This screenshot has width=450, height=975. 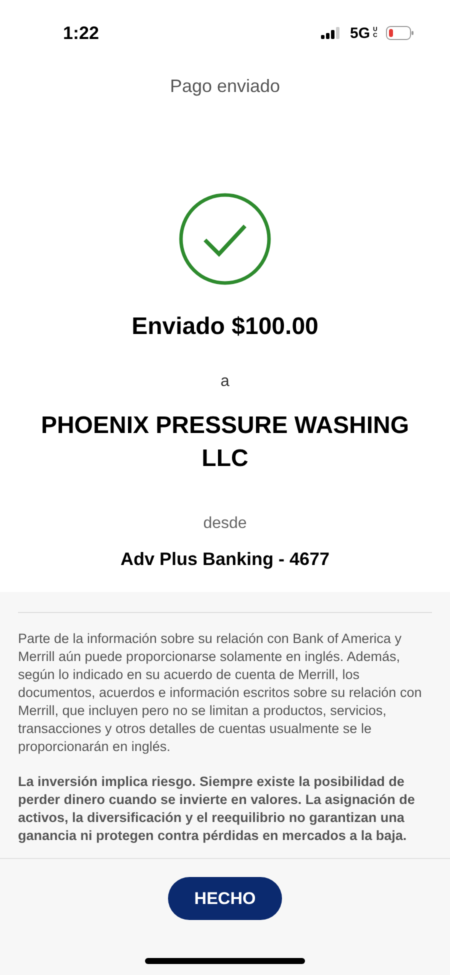 I want to click on payee-name: PHOENIX PRESSURE WASHING LLC, so click(x=225, y=442).